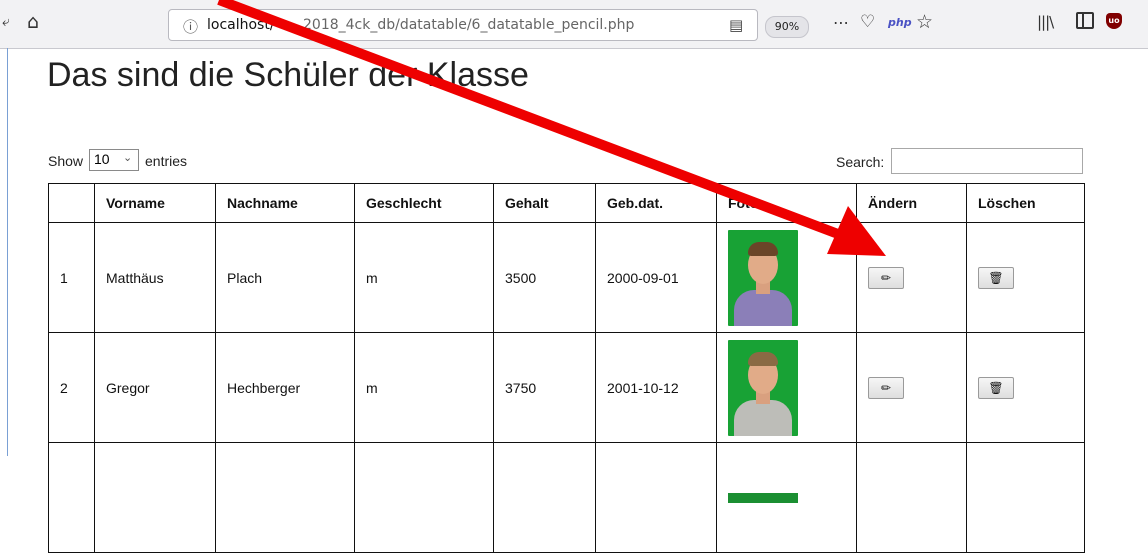 The width and height of the screenshot is (1148, 553). I want to click on student-photo, so click(763, 497).